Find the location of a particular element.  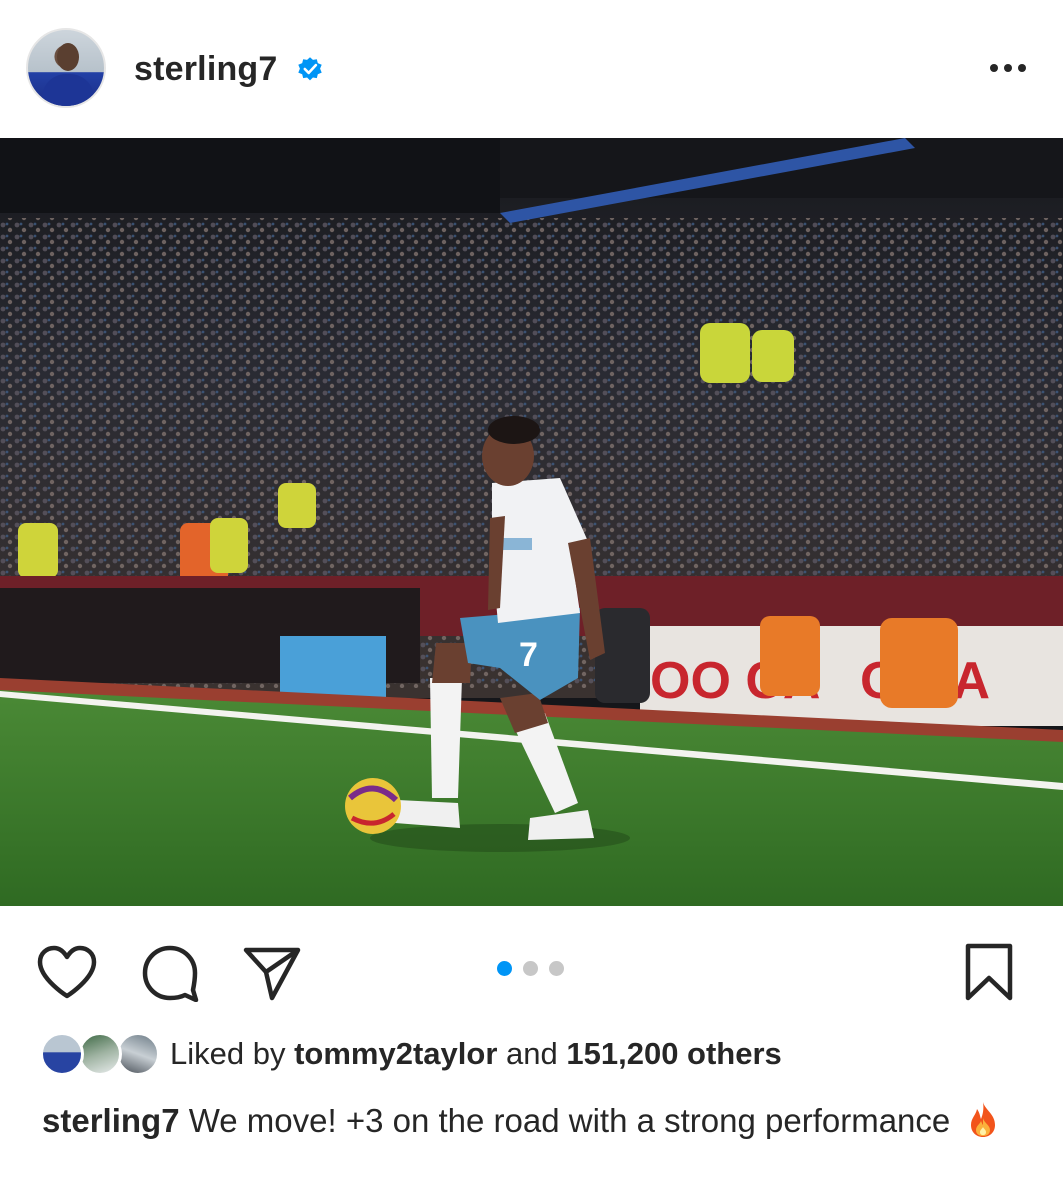

comment-bubble-icon is located at coordinates (170, 973).